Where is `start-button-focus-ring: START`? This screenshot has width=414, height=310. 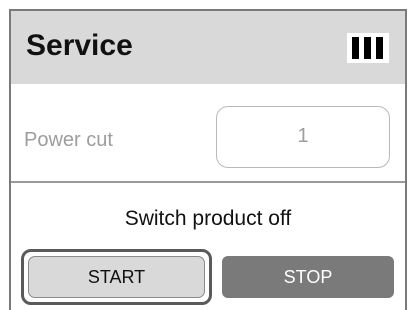
start-button-focus-ring: START is located at coordinates (116, 277).